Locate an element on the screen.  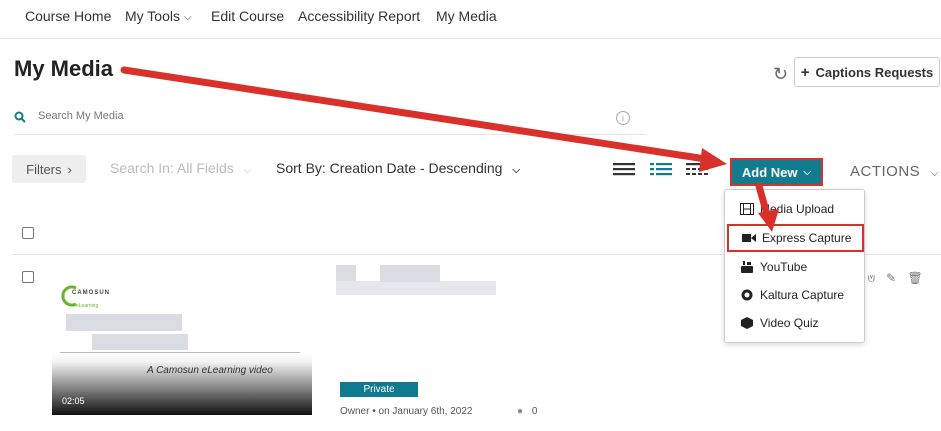
list-view-icon is located at coordinates (624, 169).